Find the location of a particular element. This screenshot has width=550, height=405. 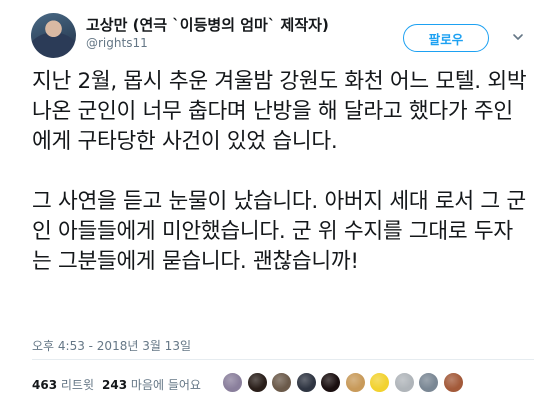

user-handle: @rights11 is located at coordinates (117, 43).